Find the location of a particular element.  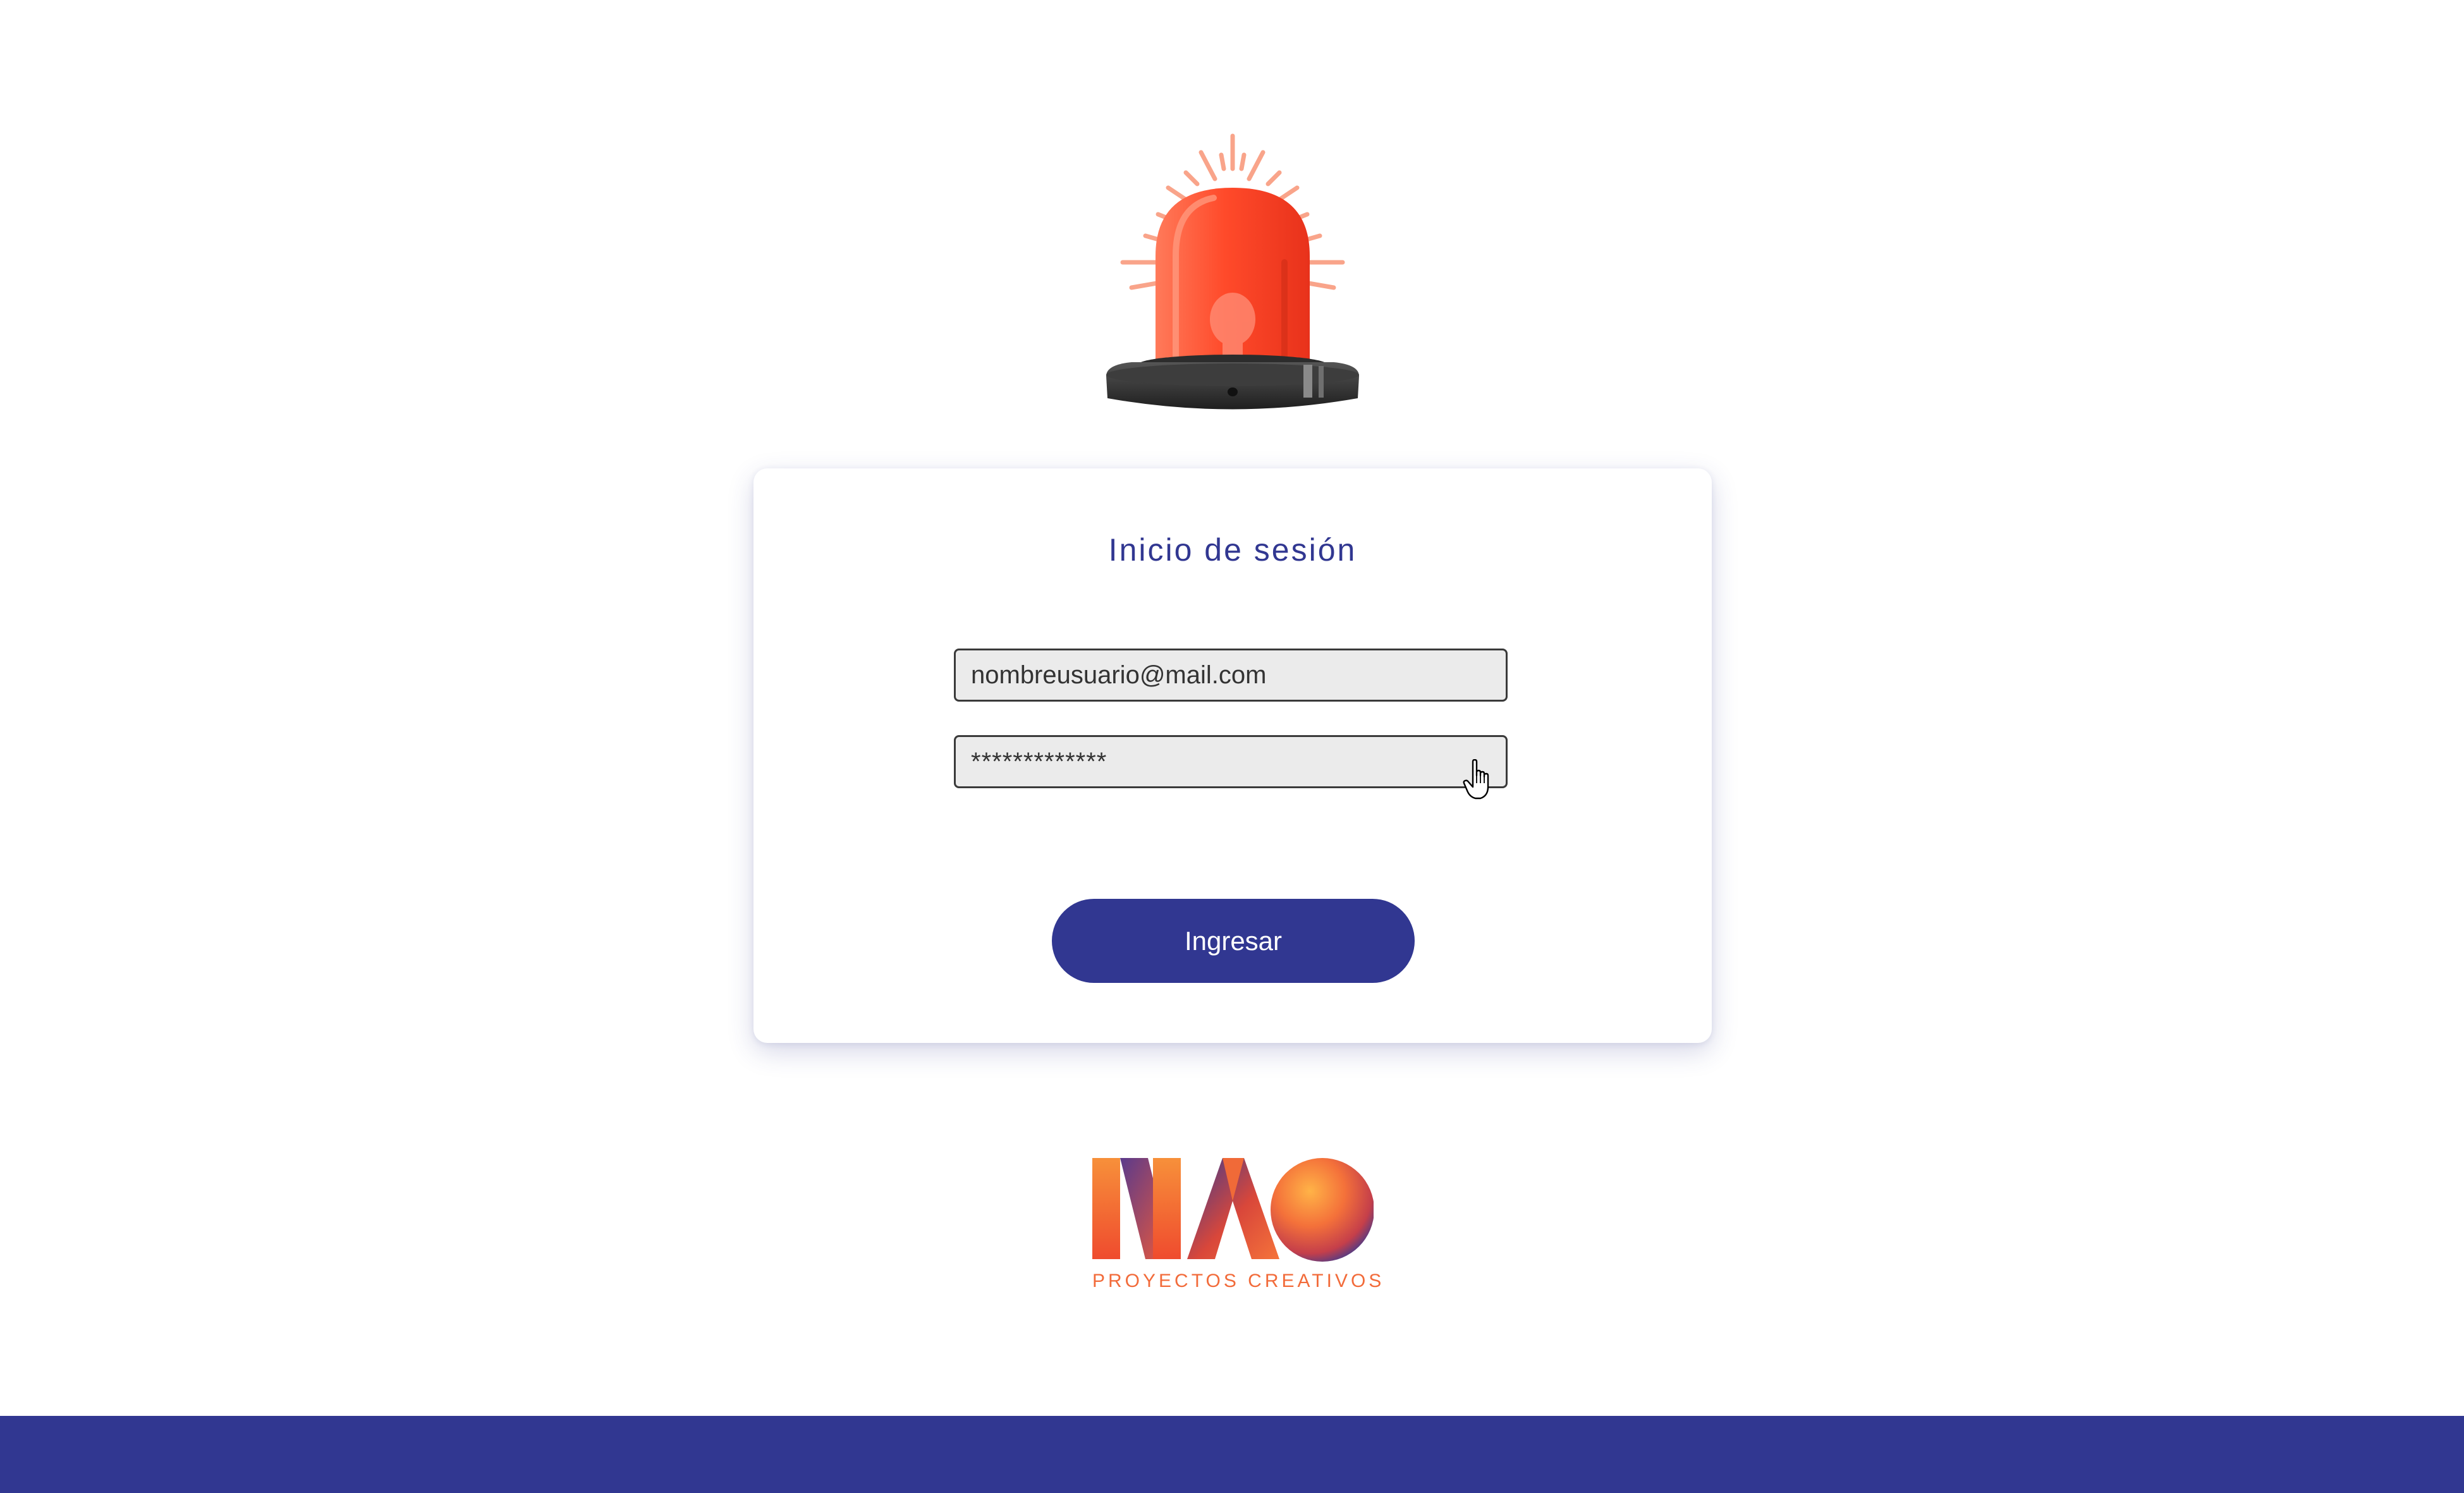

login-title: Inicio de sesión is located at coordinates (1232, 550).